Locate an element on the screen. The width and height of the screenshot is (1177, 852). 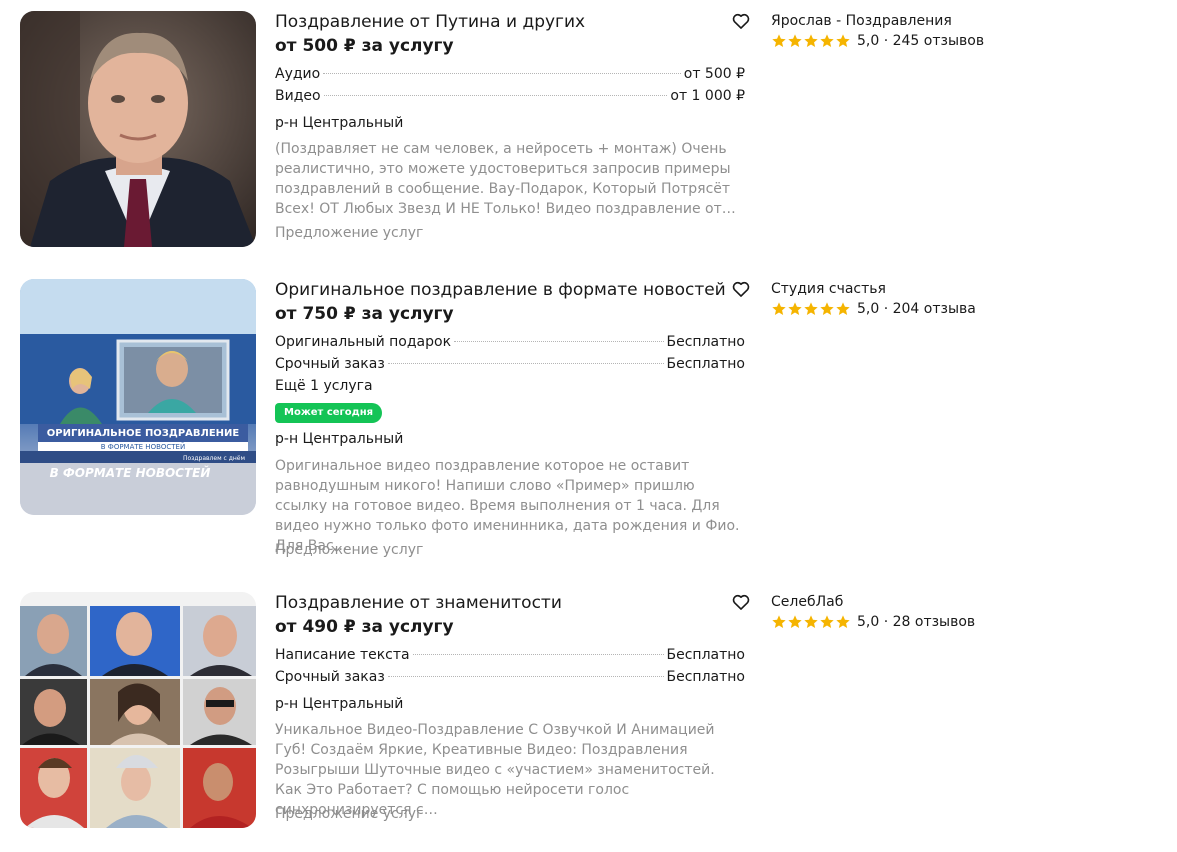
listing-title: Поздравление от Путина и других is located at coordinates (430, 22).